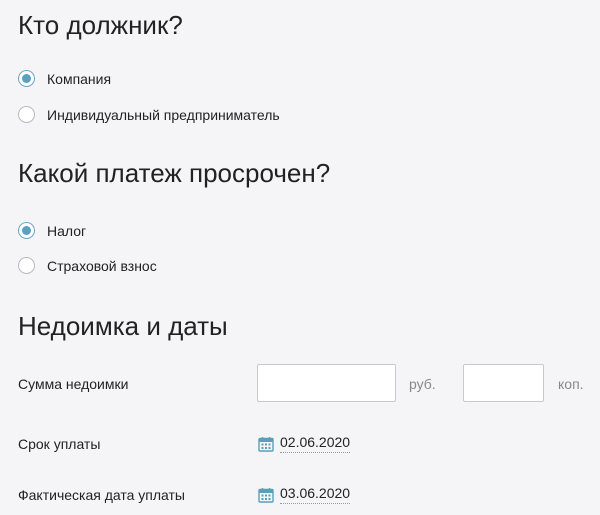 Image resolution: width=600 pixels, height=515 pixels. Describe the element at coordinates (326, 383) in the screenshot. I see `rub-input` at that location.